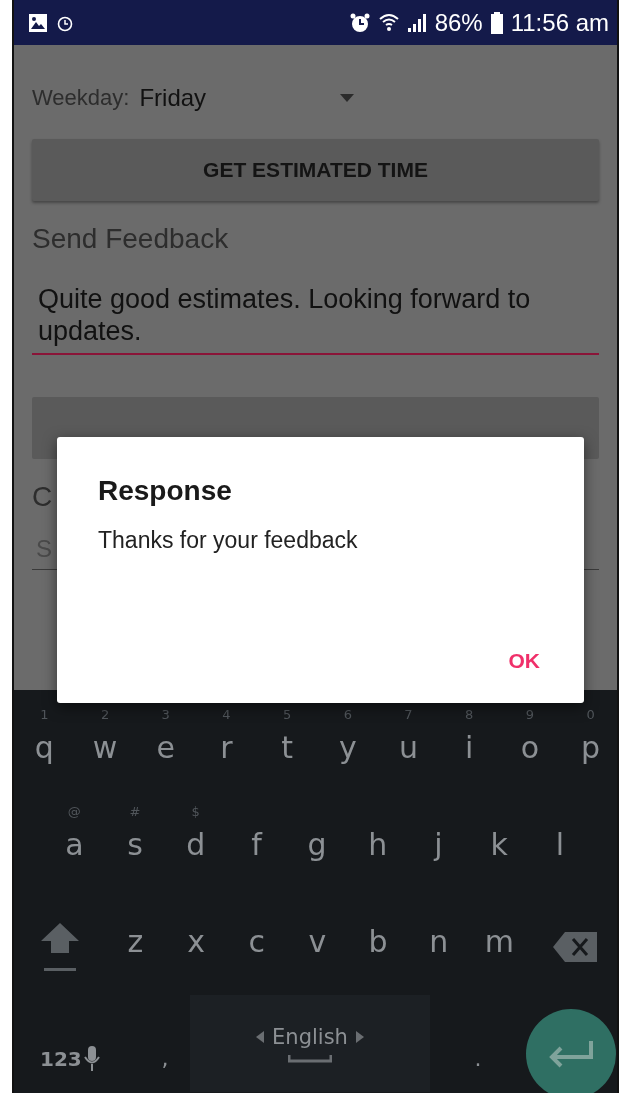  Describe the element at coordinates (438, 849) in the screenshot. I see `keyboard-key: j` at that location.